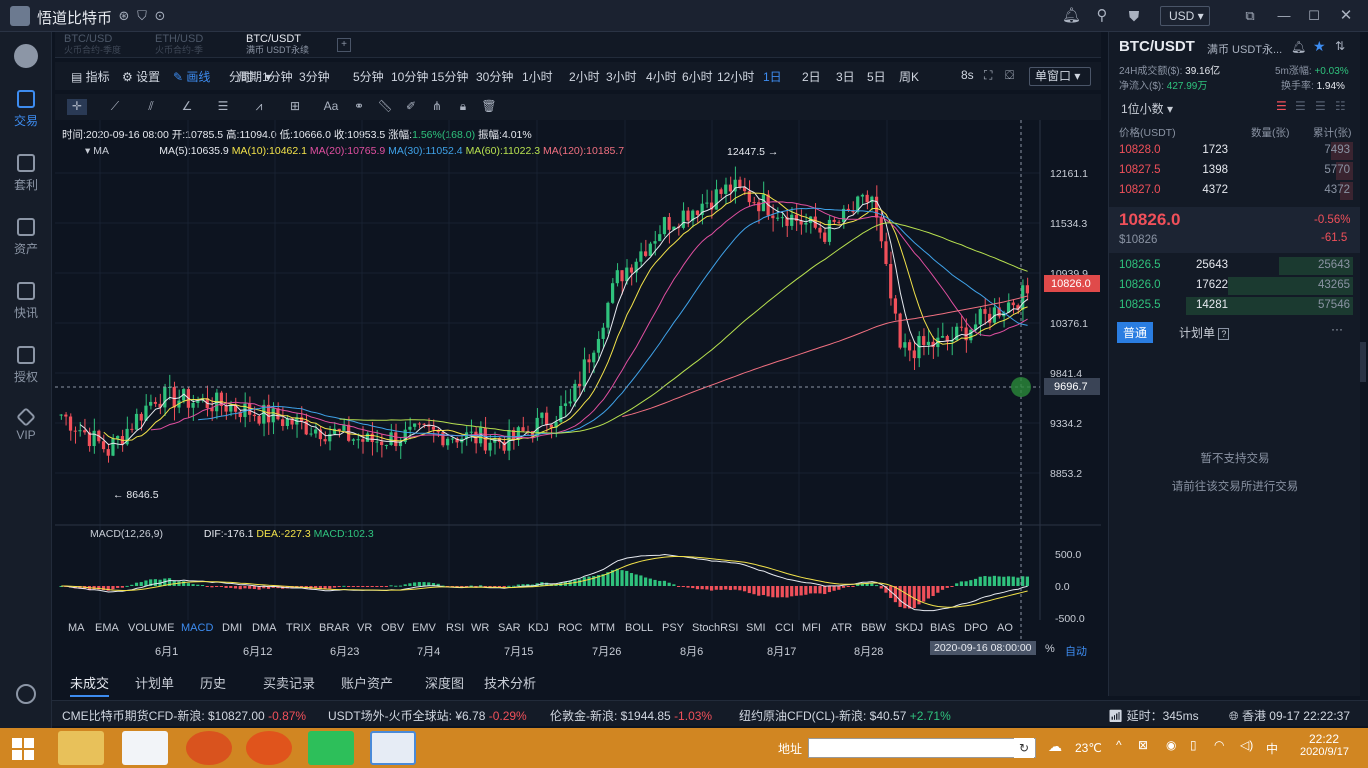  Describe the element at coordinates (26, 365) in the screenshot. I see `sidebar-item-auth: 授权` at that location.